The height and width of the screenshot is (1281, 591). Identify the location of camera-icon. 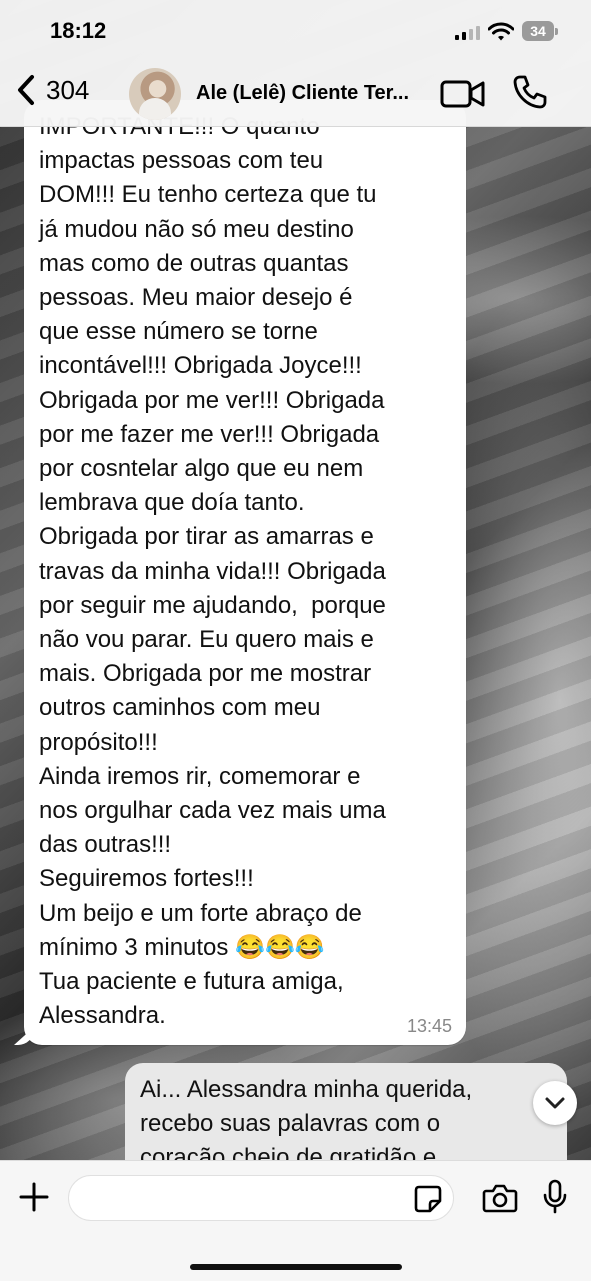
(500, 1198).